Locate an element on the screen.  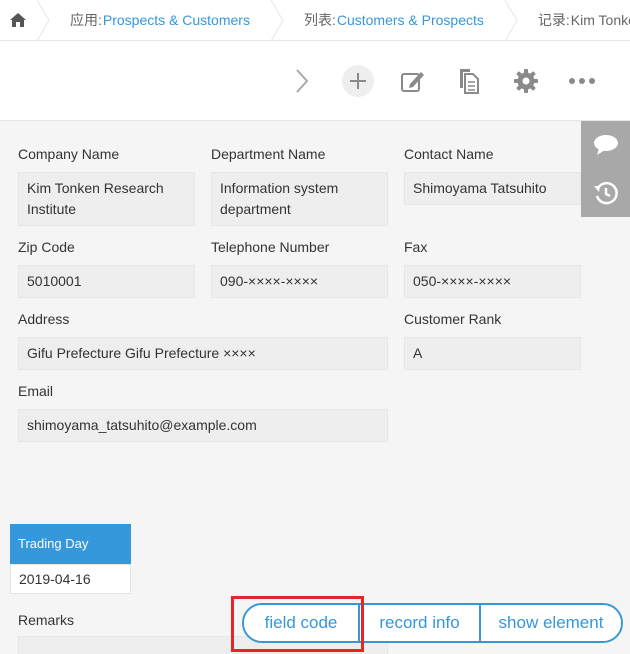
breadcrumb-app: 应用: Prospects & Customers is located at coordinates (160, 20).